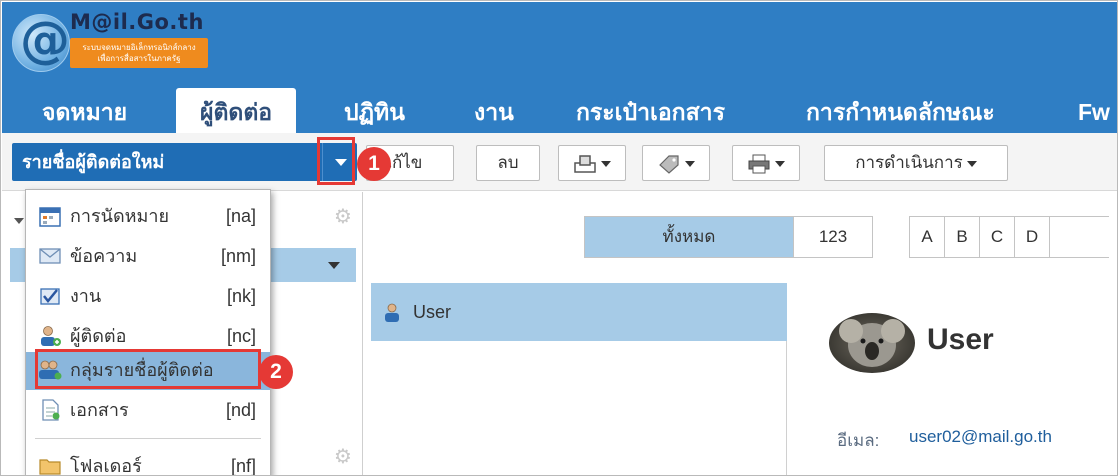  I want to click on printer-icon, so click(759, 164).